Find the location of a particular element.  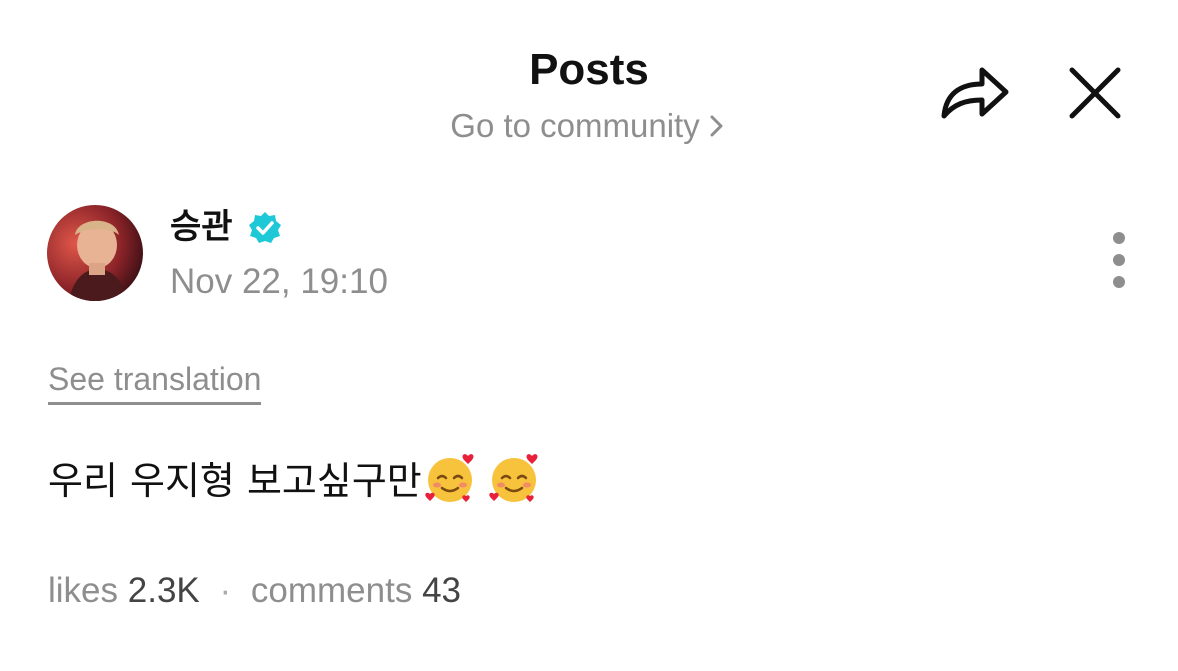

comments-count: 43 is located at coordinates (441, 590).